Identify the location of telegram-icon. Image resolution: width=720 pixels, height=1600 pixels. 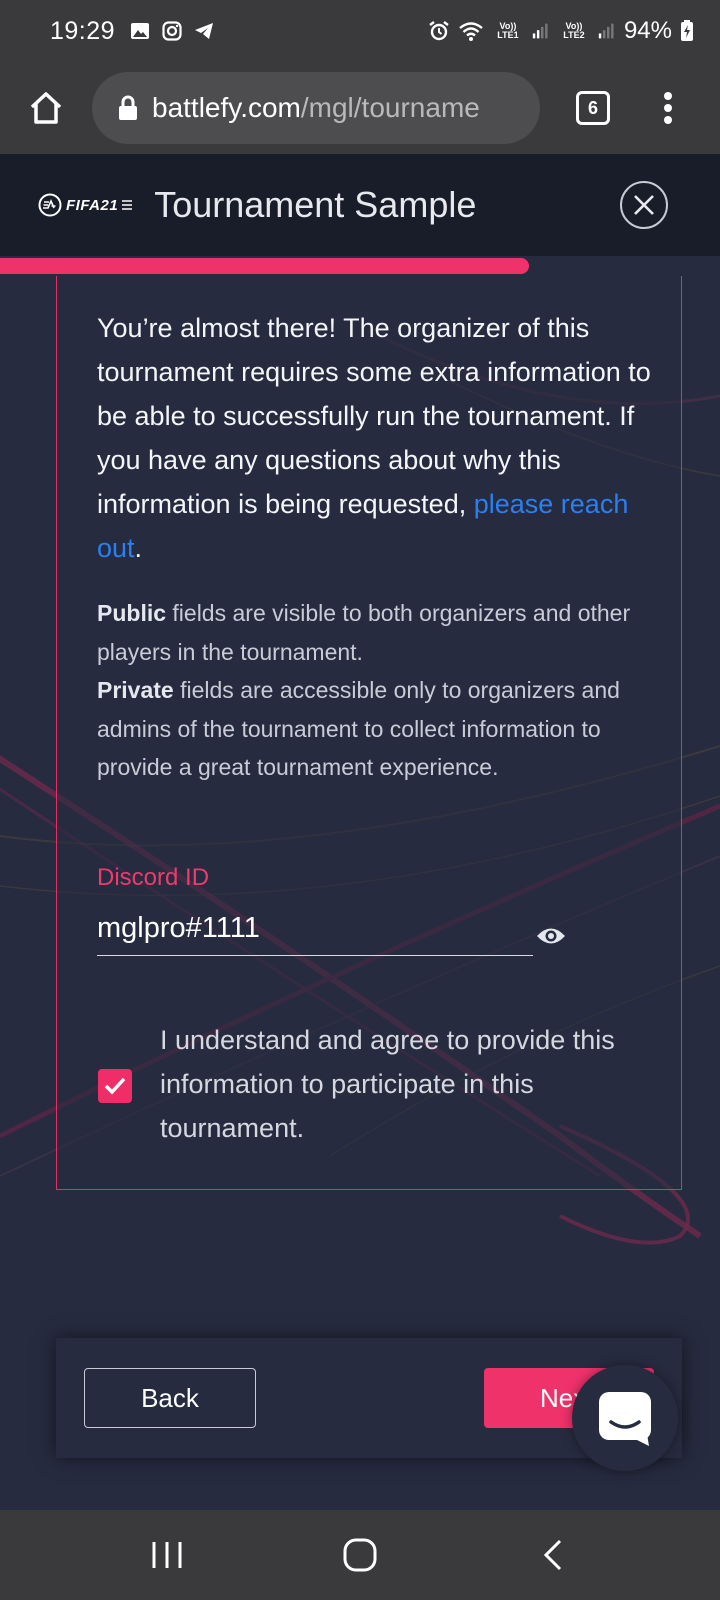
(204, 31).